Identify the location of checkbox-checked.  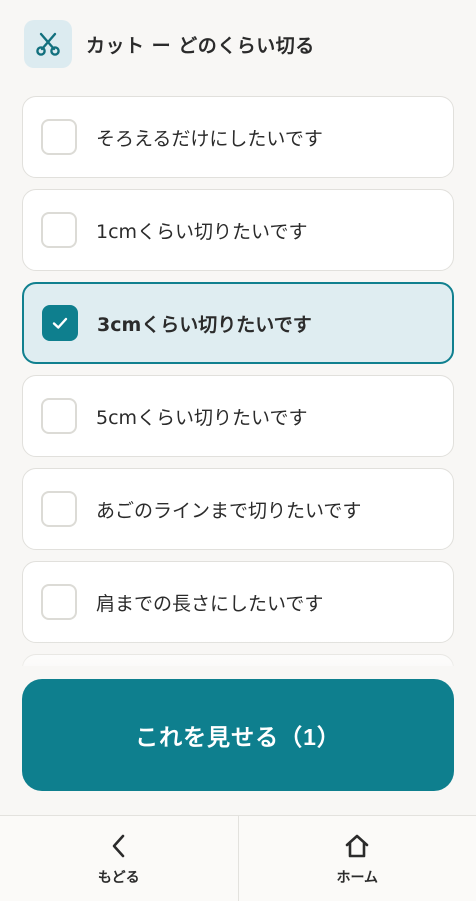
(60, 323).